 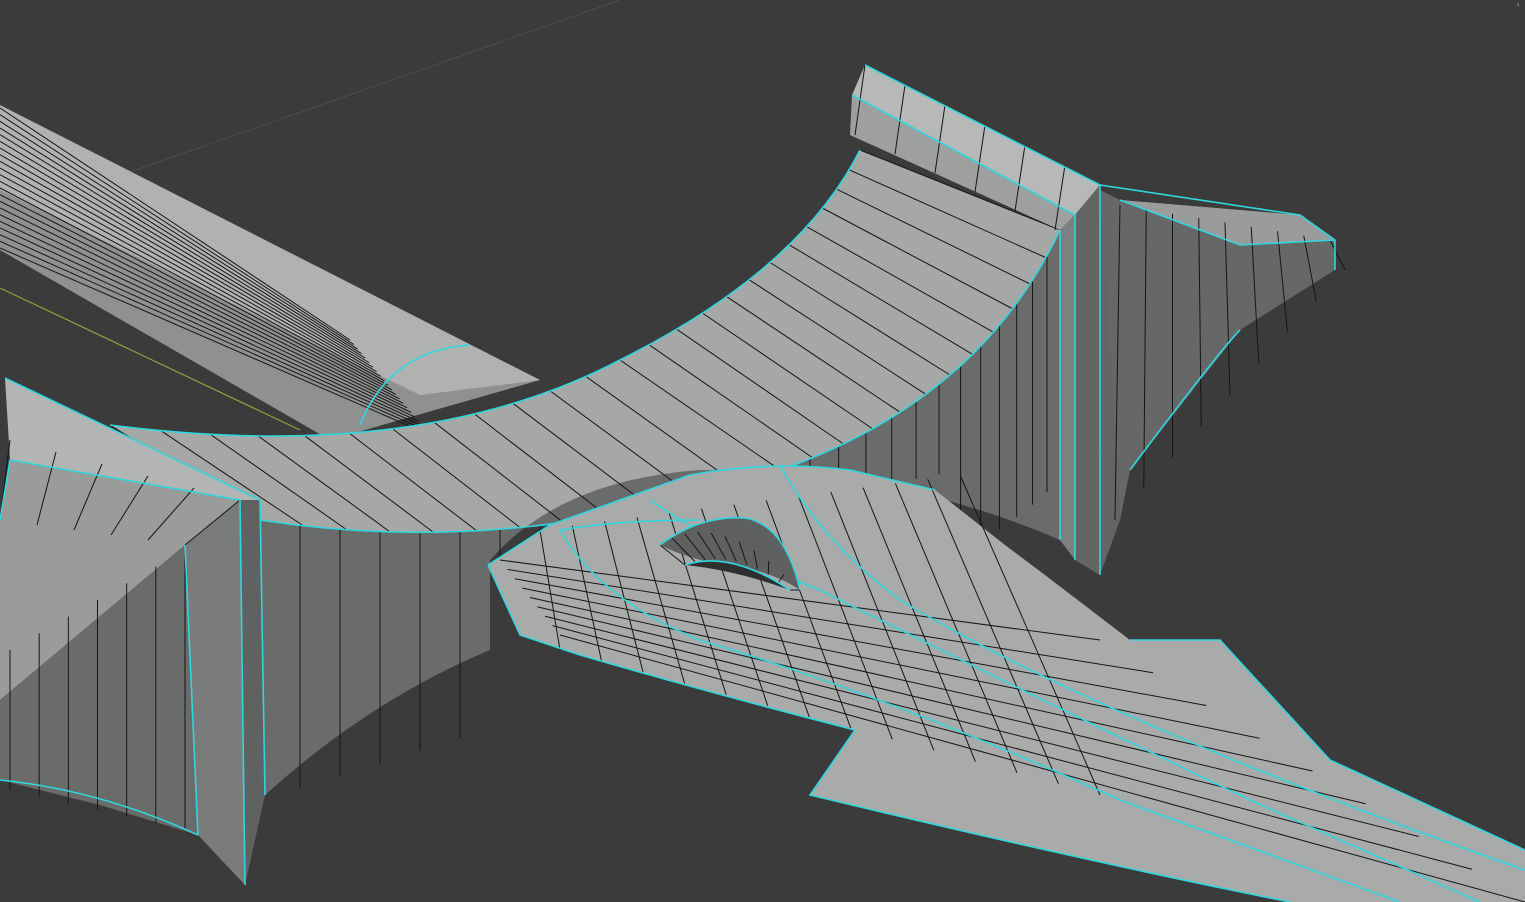 I want to click on sword-grip, so click(x=270, y=272).